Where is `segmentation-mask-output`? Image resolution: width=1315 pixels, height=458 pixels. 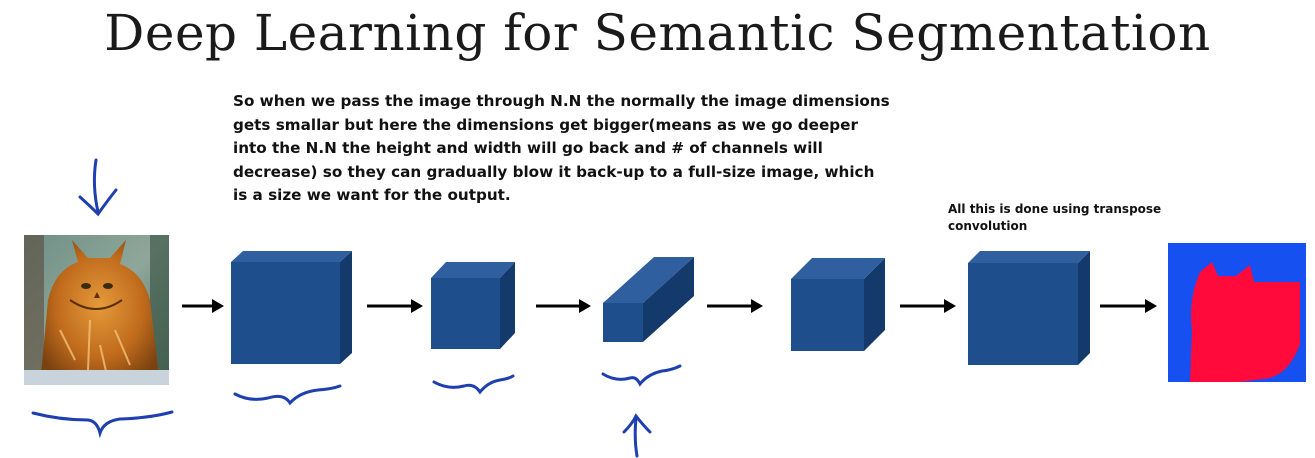
segmentation-mask-output is located at coordinates (1237, 312).